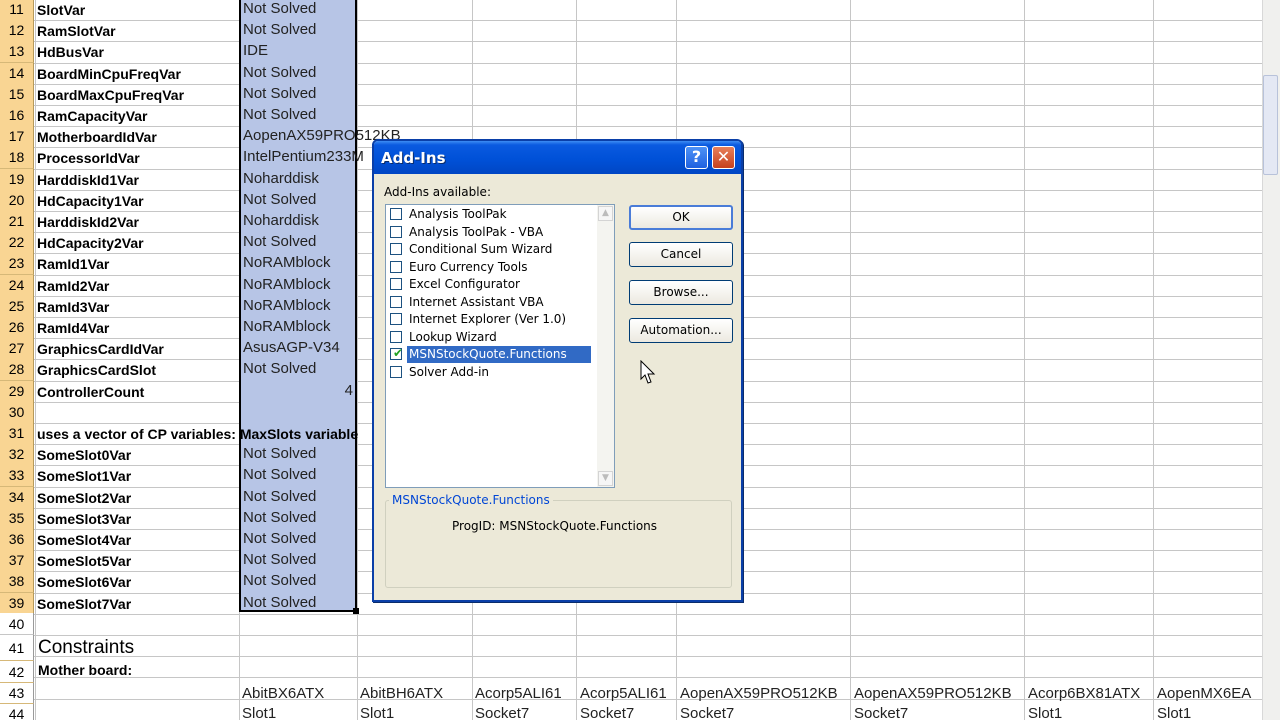  Describe the element at coordinates (73, 286) in the screenshot. I see `variable-name-cell: RamId2Var` at that location.